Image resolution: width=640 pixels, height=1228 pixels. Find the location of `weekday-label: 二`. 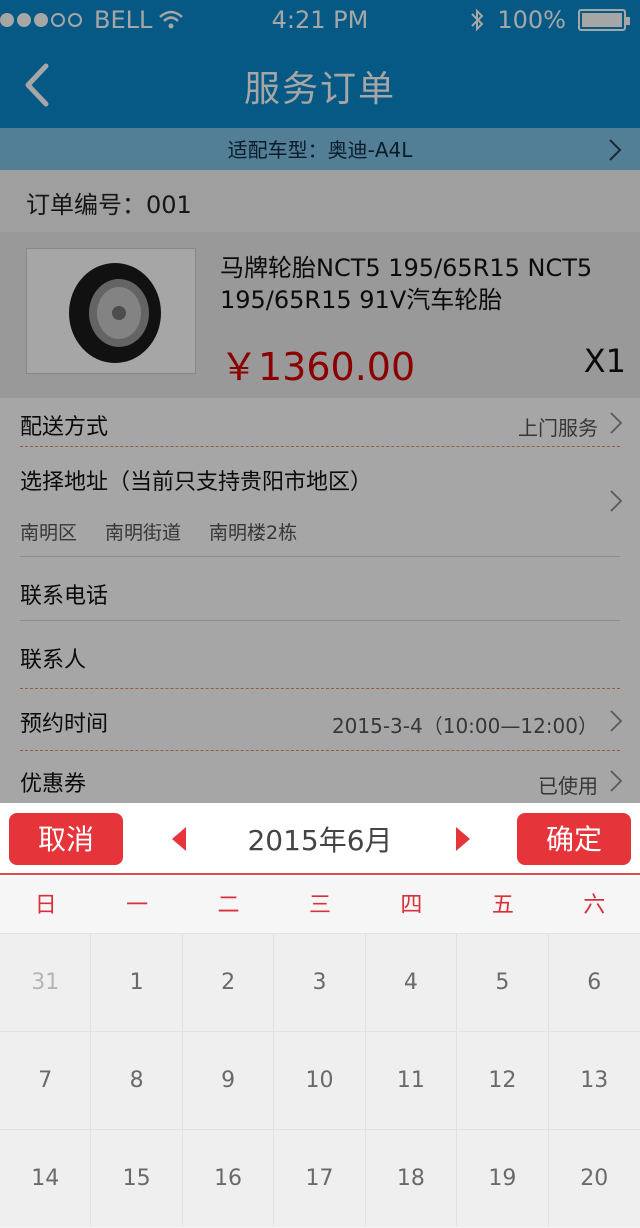

weekday-label: 二 is located at coordinates (228, 905).